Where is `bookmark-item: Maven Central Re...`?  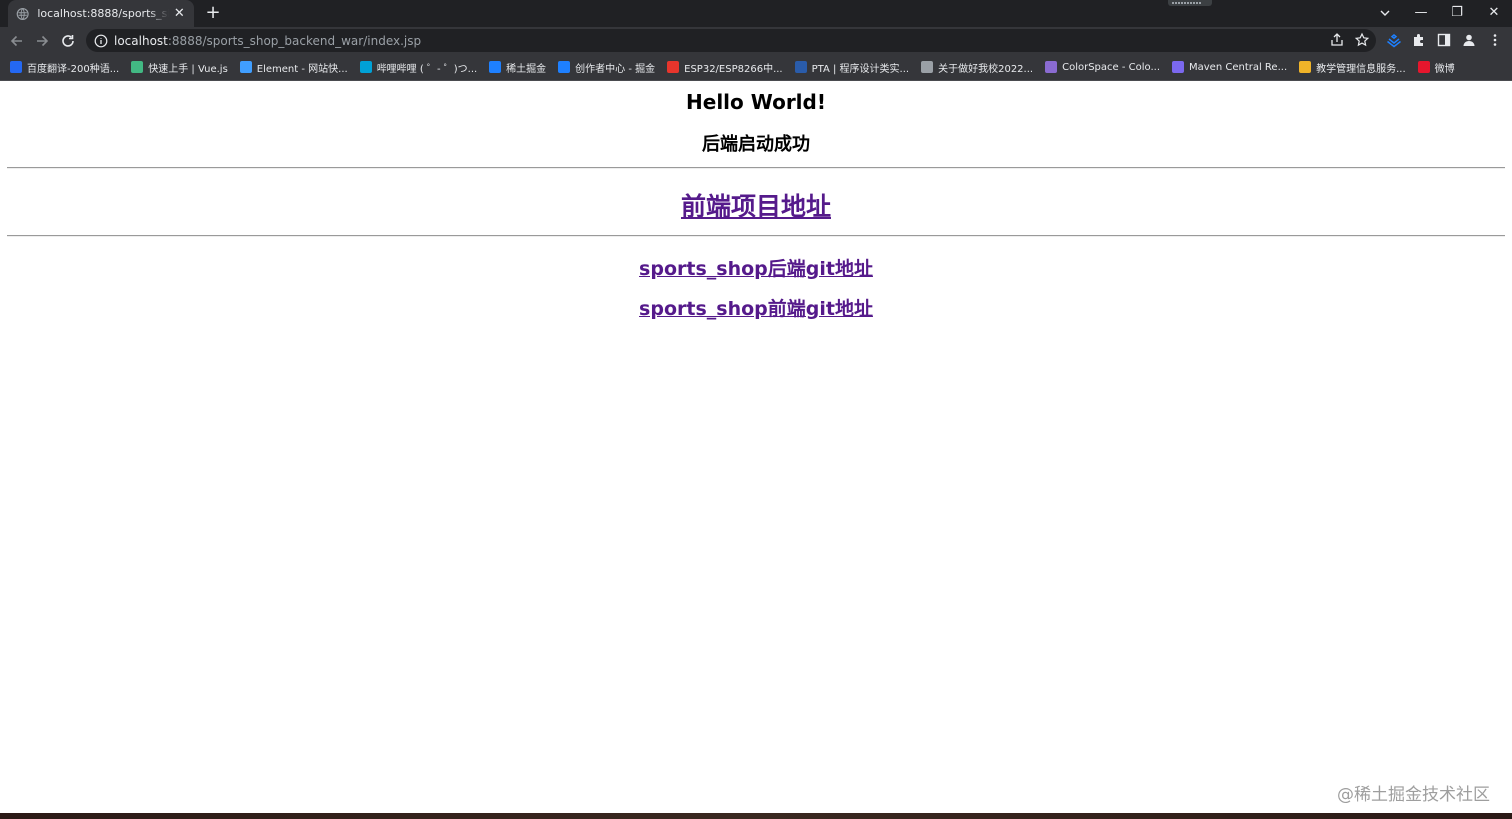 bookmark-item: Maven Central Re... is located at coordinates (1229, 67).